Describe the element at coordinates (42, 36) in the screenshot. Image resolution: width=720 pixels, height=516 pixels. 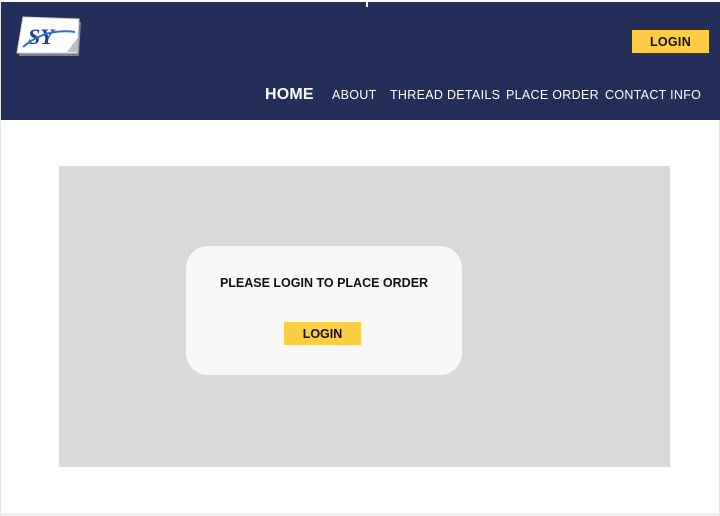
I see `svg-text: SY` at that location.